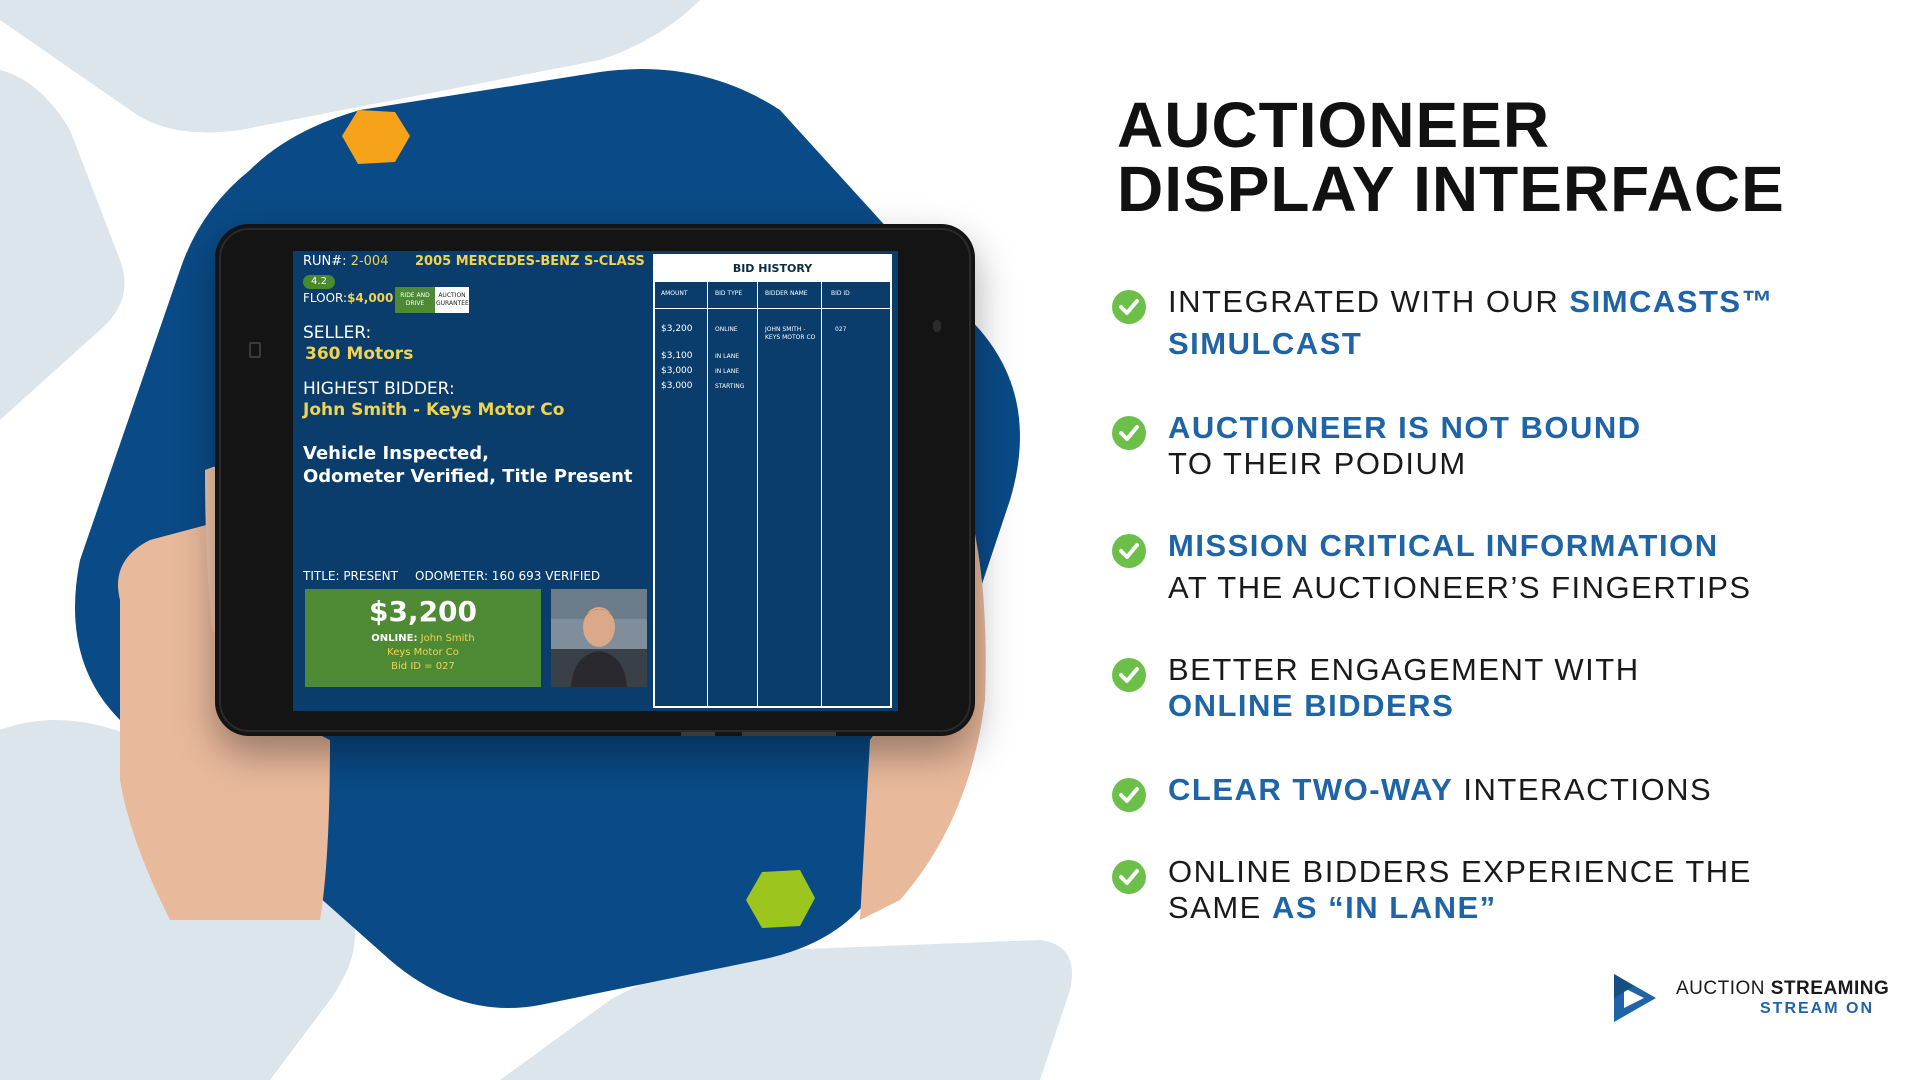 This screenshot has width=1920, height=1080. I want to click on feature-line: AUCTIONEER IS NOT BOUND, so click(1405, 428).